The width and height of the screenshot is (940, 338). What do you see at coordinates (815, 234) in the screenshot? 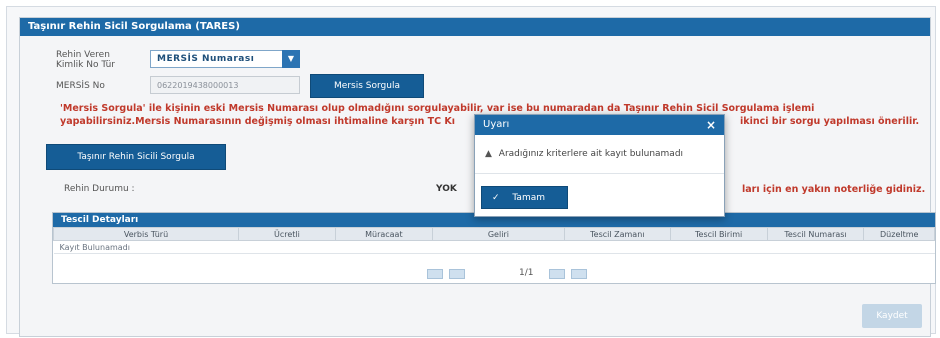
I see `column-header: Tescil Numarası` at bounding box center [815, 234].